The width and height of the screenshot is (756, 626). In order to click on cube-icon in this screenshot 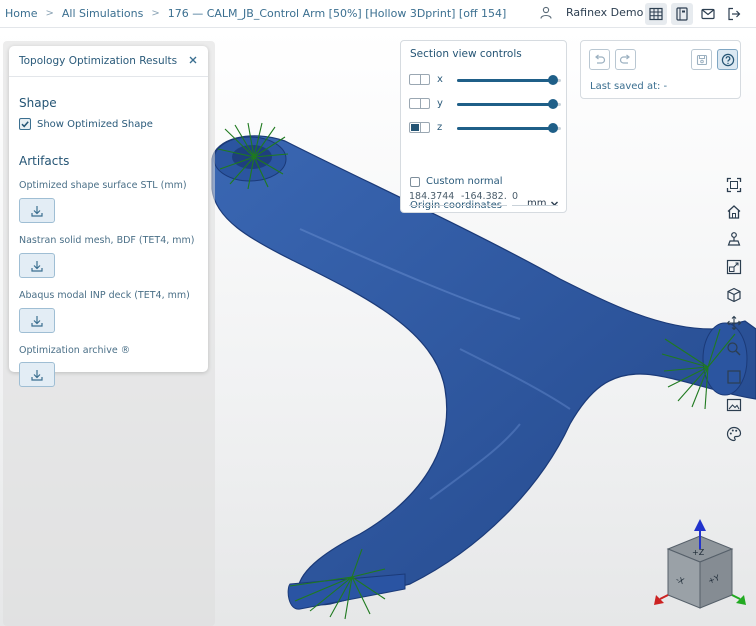, I will do `click(734, 295)`.